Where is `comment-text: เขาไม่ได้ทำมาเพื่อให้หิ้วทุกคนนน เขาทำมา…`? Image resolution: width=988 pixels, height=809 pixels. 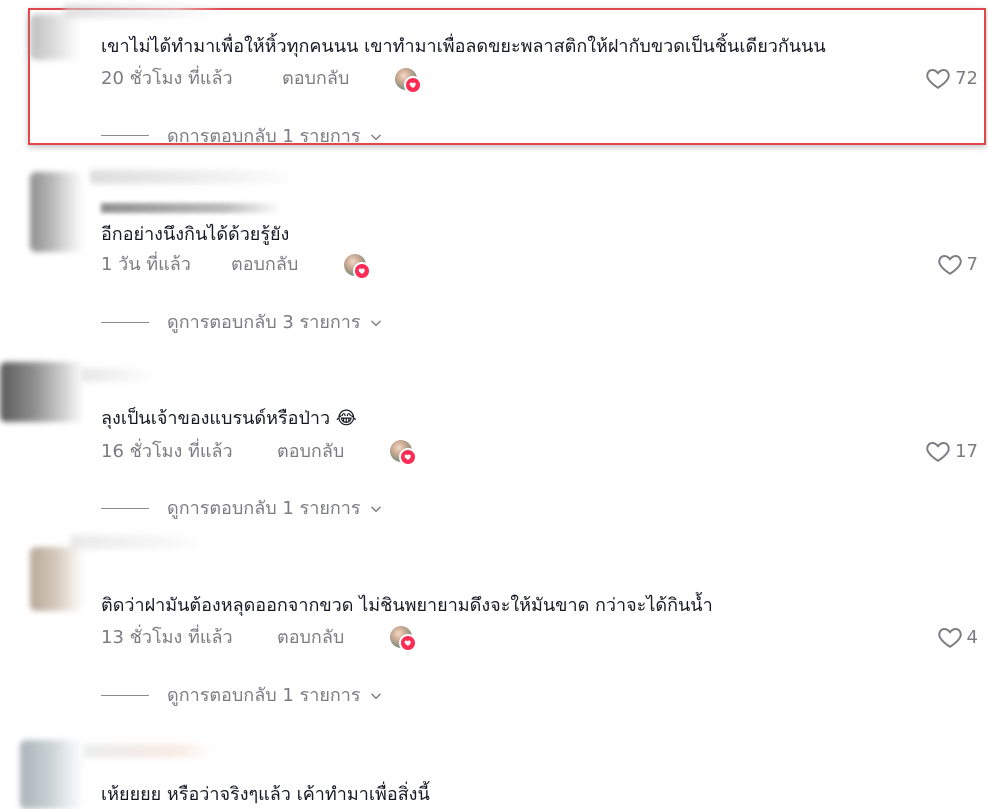
comment-text: เขาไม่ได้ทำมาเพื่อให้หิ้วทุกคนนน เขาทำมา… is located at coordinates (463, 46).